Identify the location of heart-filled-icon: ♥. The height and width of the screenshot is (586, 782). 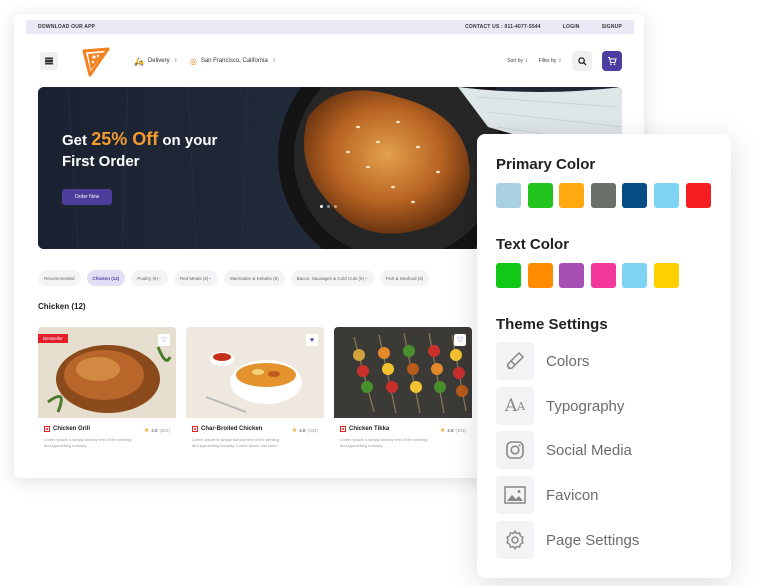
(312, 340).